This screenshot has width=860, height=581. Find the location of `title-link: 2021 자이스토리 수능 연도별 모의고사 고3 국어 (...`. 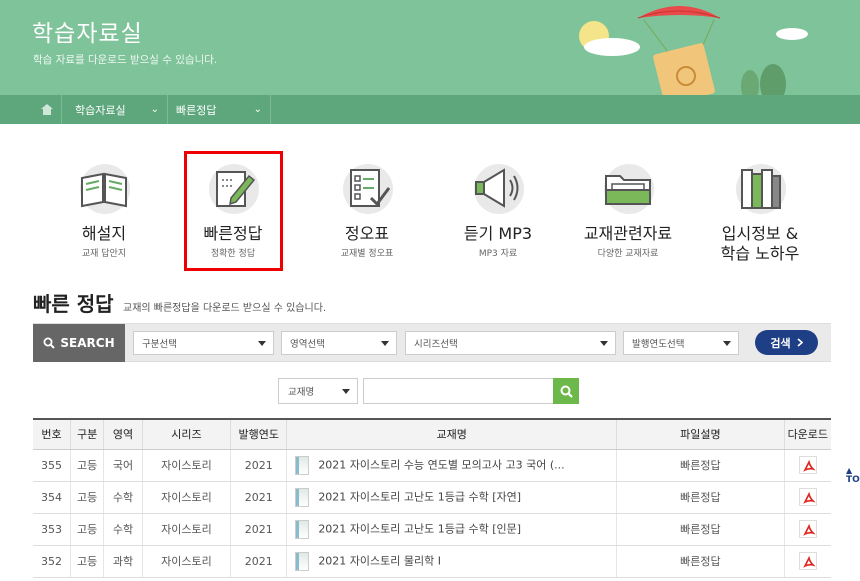

title-link: 2021 자이스토리 수능 연도별 모의고사 고3 국어 (... is located at coordinates (441, 464).